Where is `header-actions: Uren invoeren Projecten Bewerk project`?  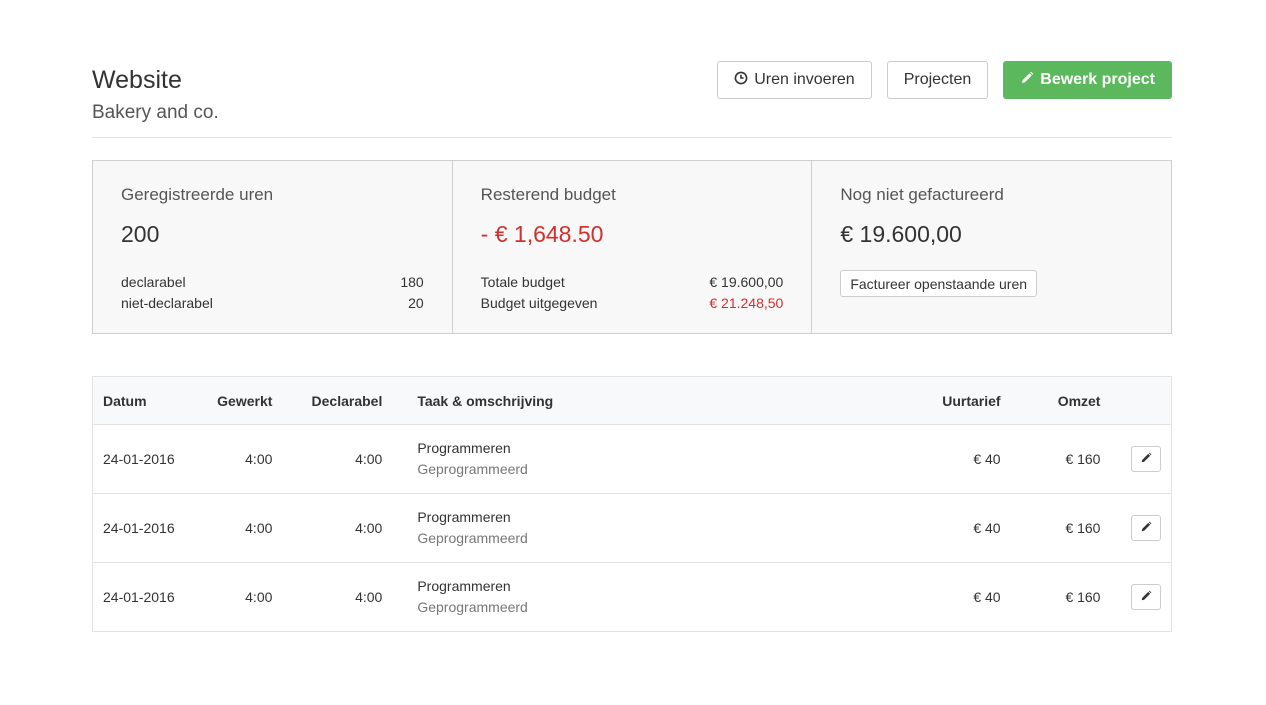
header-actions: Uren invoeren Projecten Bewerk project is located at coordinates (944, 80).